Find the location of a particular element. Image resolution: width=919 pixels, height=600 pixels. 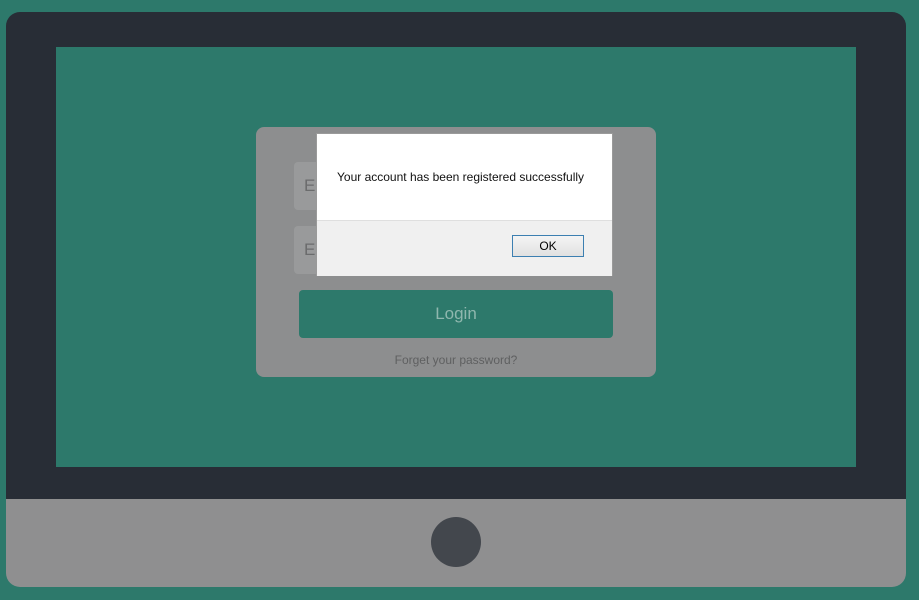

forgot-password-link: Forget your password? is located at coordinates (456, 360).